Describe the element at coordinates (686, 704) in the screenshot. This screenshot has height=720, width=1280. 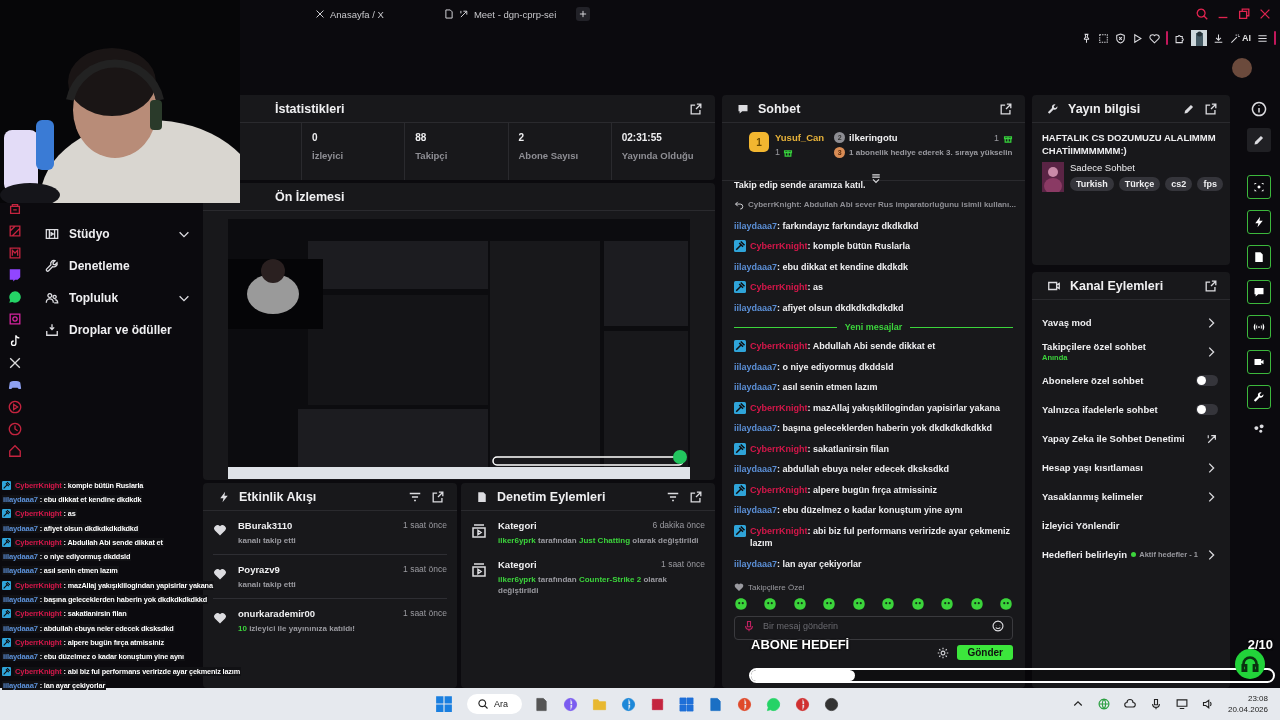
I see `store-icon` at that location.